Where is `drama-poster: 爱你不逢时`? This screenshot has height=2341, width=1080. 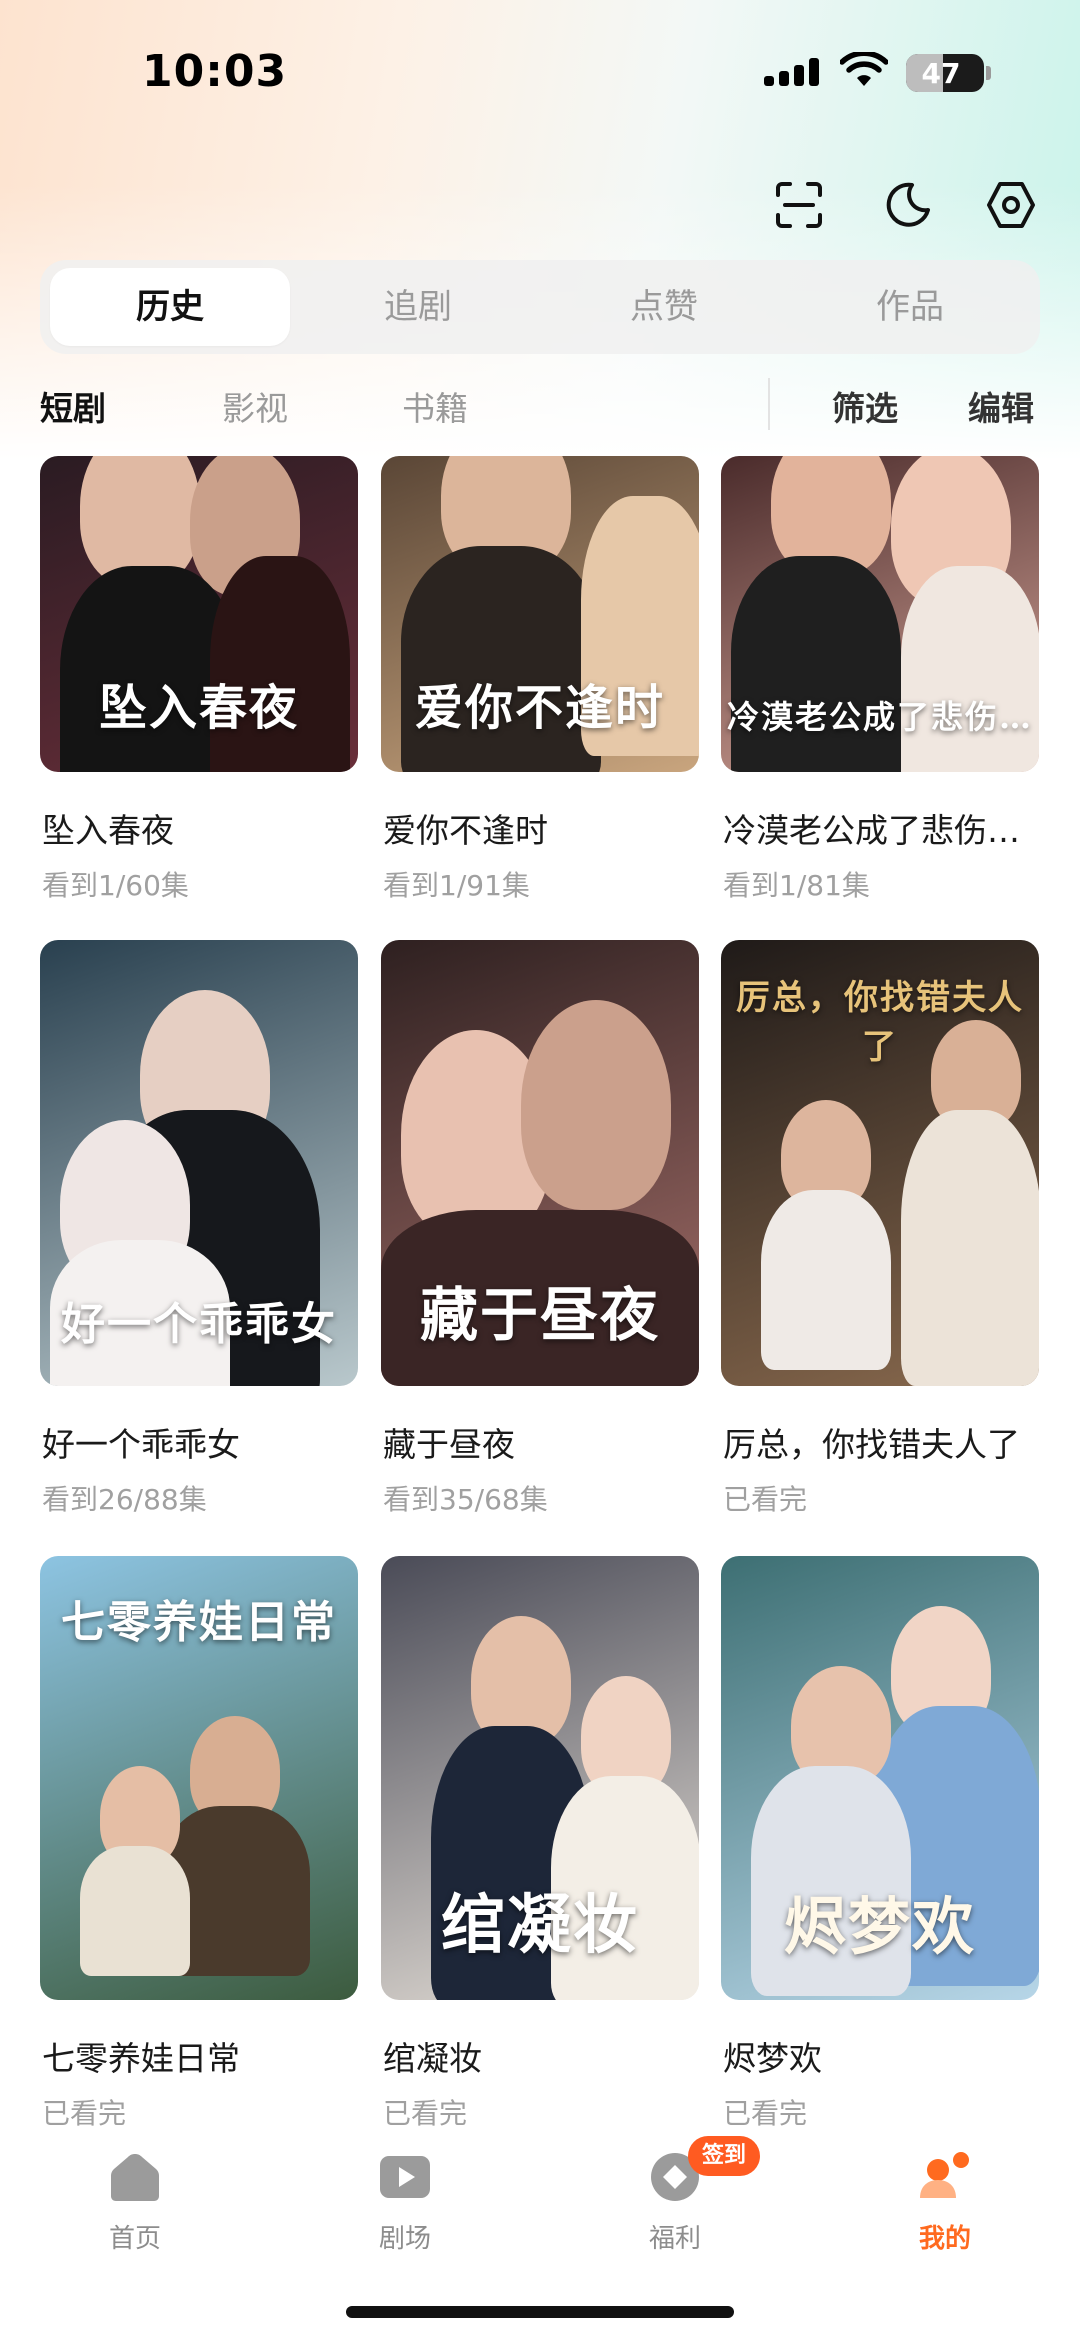 drama-poster: 爱你不逢时 is located at coordinates (540, 614).